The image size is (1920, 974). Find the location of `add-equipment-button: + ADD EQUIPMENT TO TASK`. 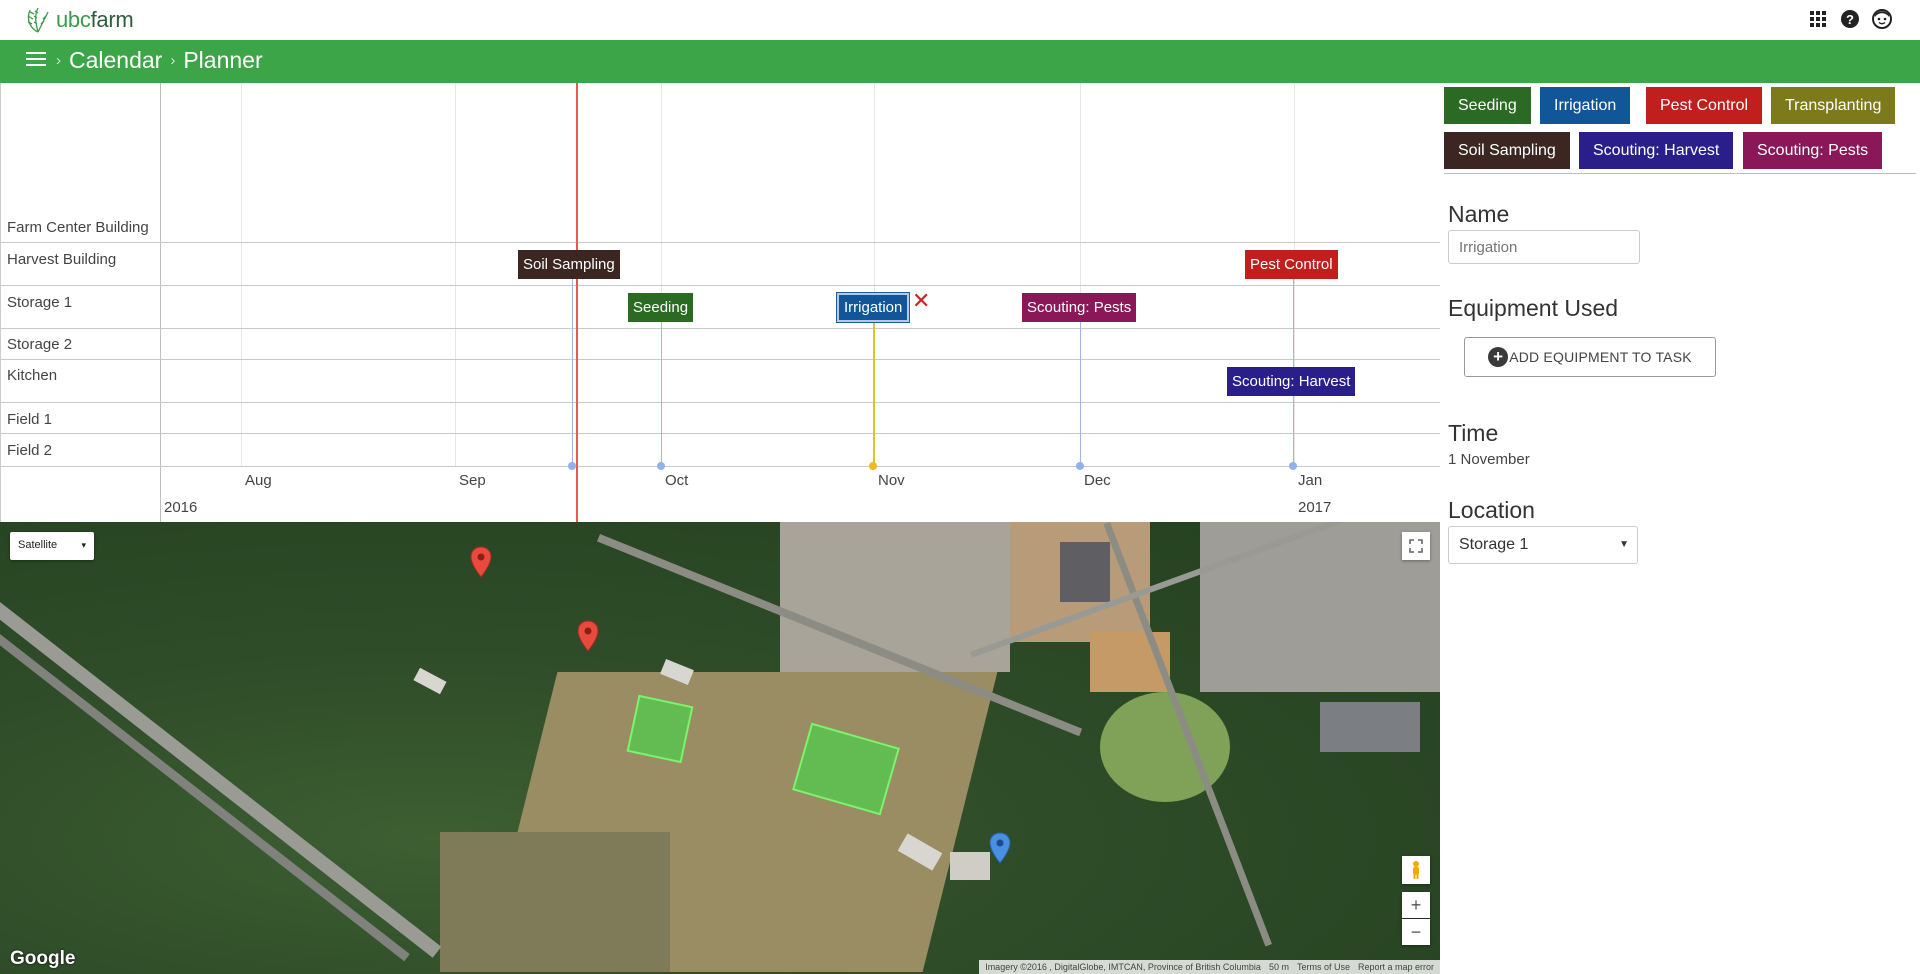

add-equipment-button: + ADD EQUIPMENT TO TASK is located at coordinates (1590, 357).